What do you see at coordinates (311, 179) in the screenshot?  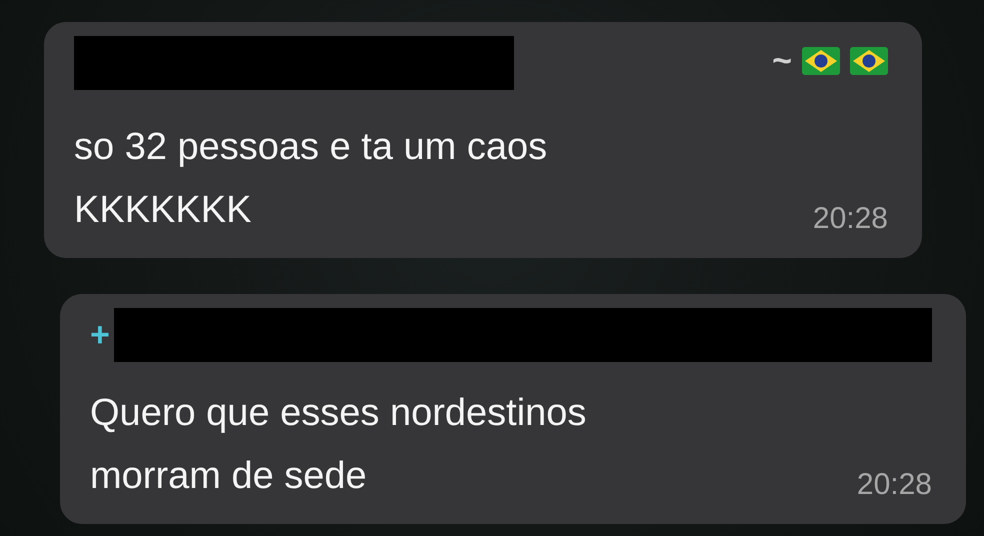 I see `message-text: so 32 pessoas e ta um caos KKKKKKK` at bounding box center [311, 179].